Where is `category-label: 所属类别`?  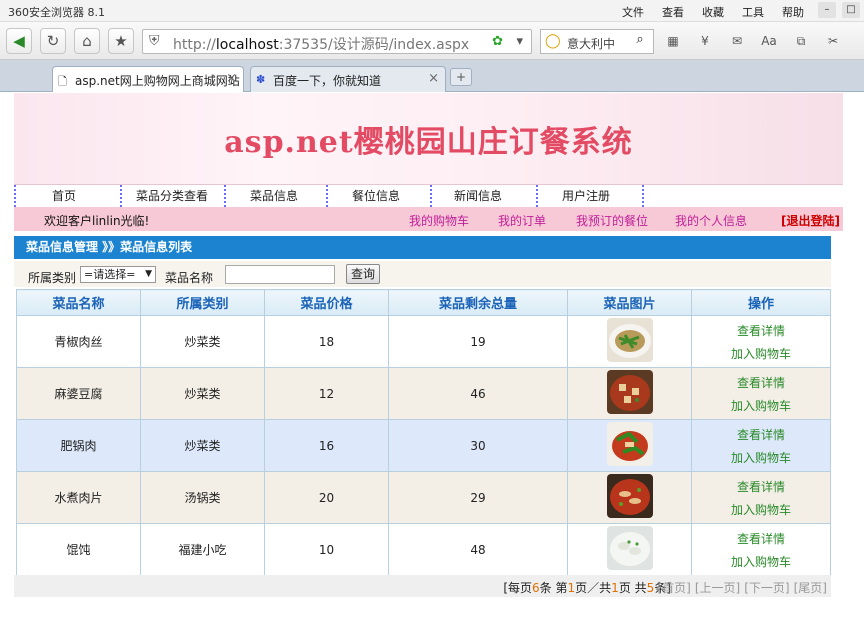 category-label: 所属类别 is located at coordinates (52, 278).